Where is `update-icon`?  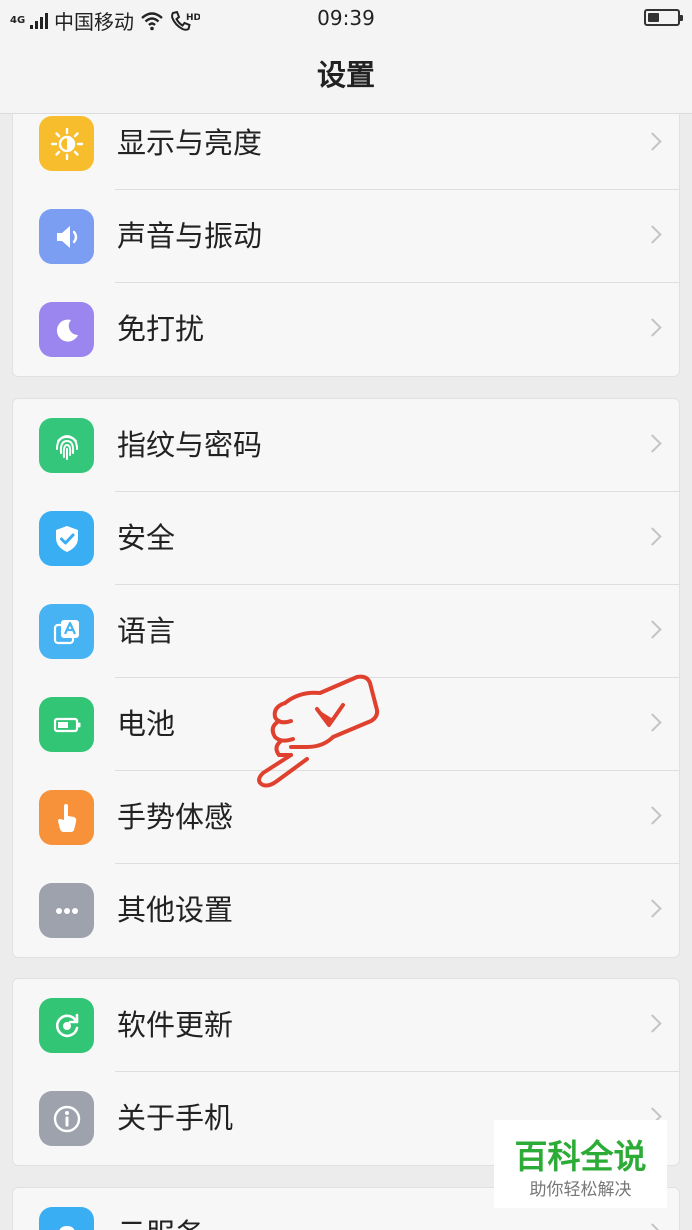
update-icon is located at coordinates (66, 1025).